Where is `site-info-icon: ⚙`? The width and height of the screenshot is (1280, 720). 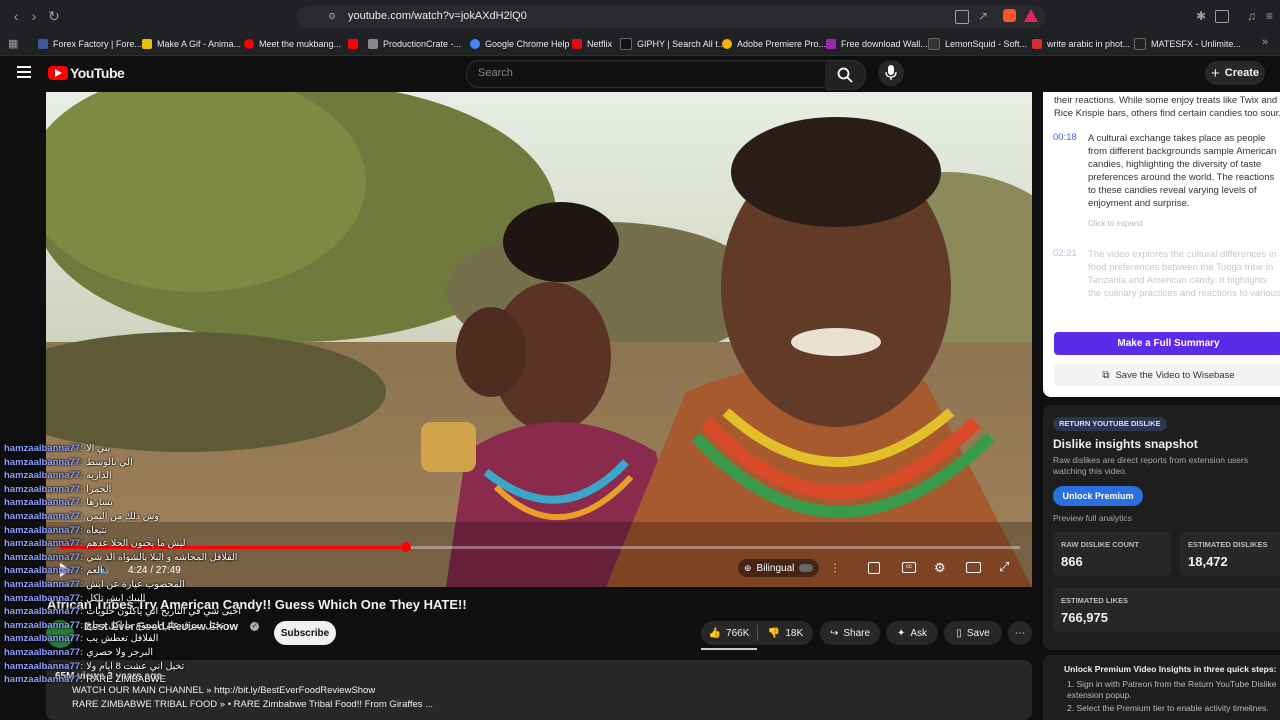
site-info-icon: ⚙ is located at coordinates (333, 16).